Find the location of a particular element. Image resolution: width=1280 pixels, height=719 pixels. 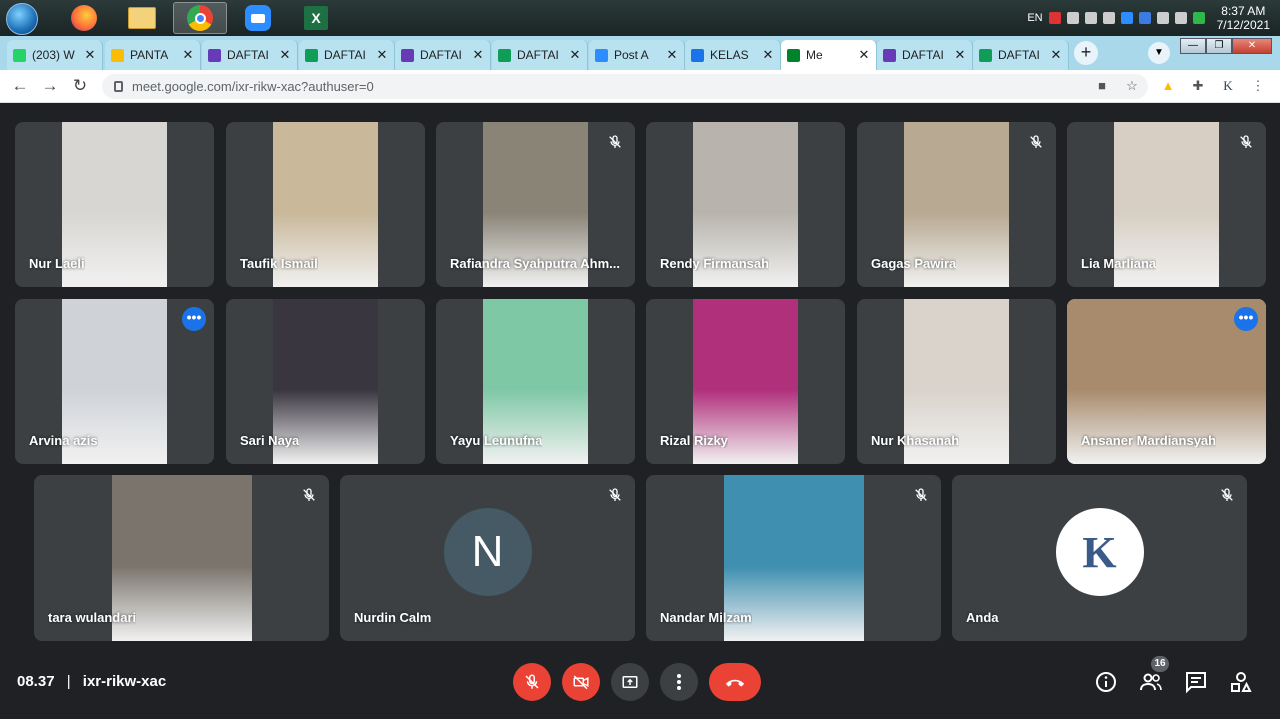

more-options-button is located at coordinates (679, 682).